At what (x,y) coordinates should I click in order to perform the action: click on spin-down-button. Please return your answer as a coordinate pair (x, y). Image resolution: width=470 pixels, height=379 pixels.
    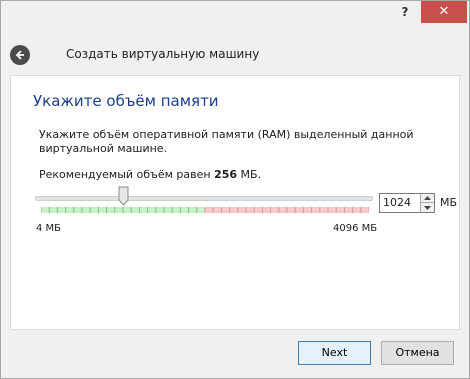
    Looking at the image, I should click on (427, 207).